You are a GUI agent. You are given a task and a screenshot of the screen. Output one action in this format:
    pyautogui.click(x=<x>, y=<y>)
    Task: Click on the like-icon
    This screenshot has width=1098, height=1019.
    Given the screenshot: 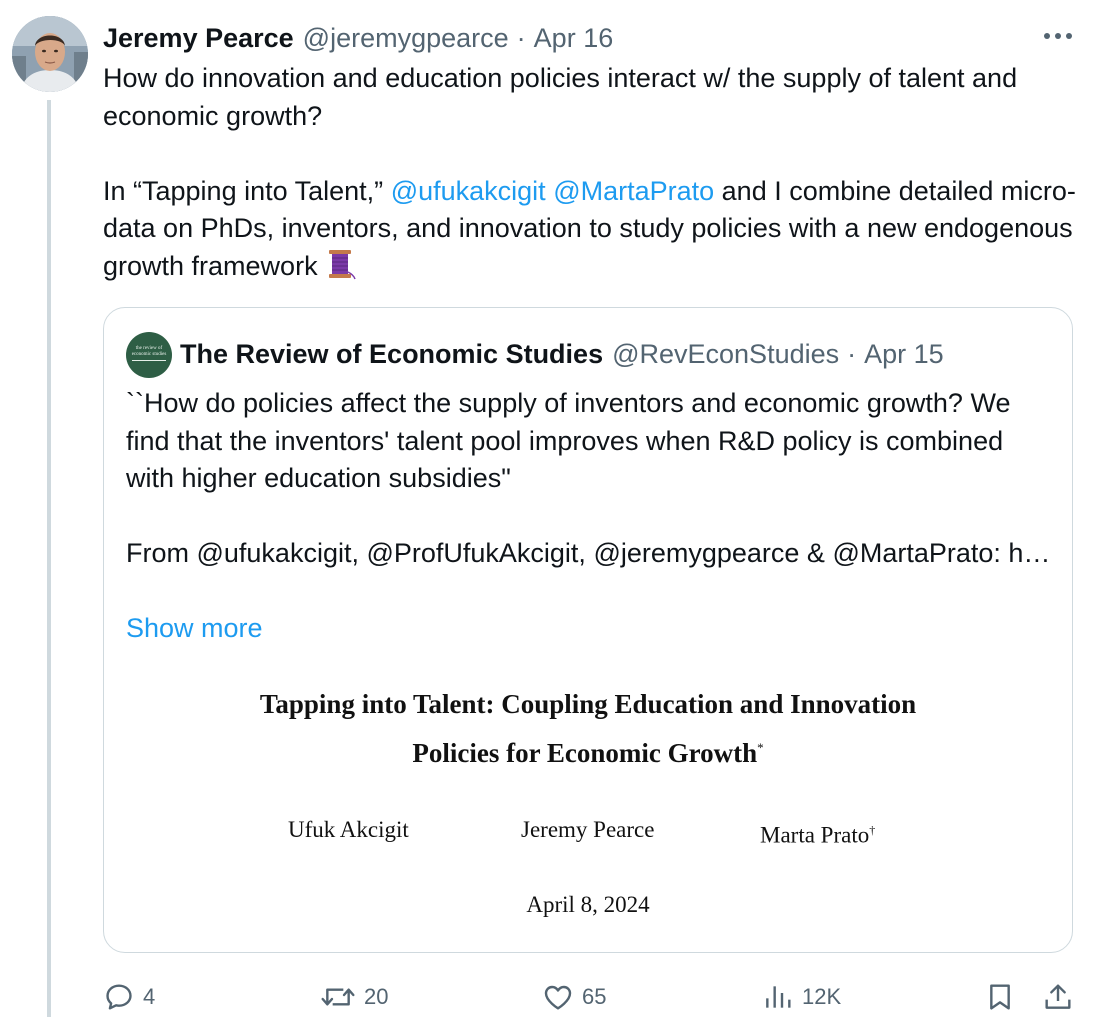 What is the action you would take?
    pyautogui.click(x=558, y=997)
    